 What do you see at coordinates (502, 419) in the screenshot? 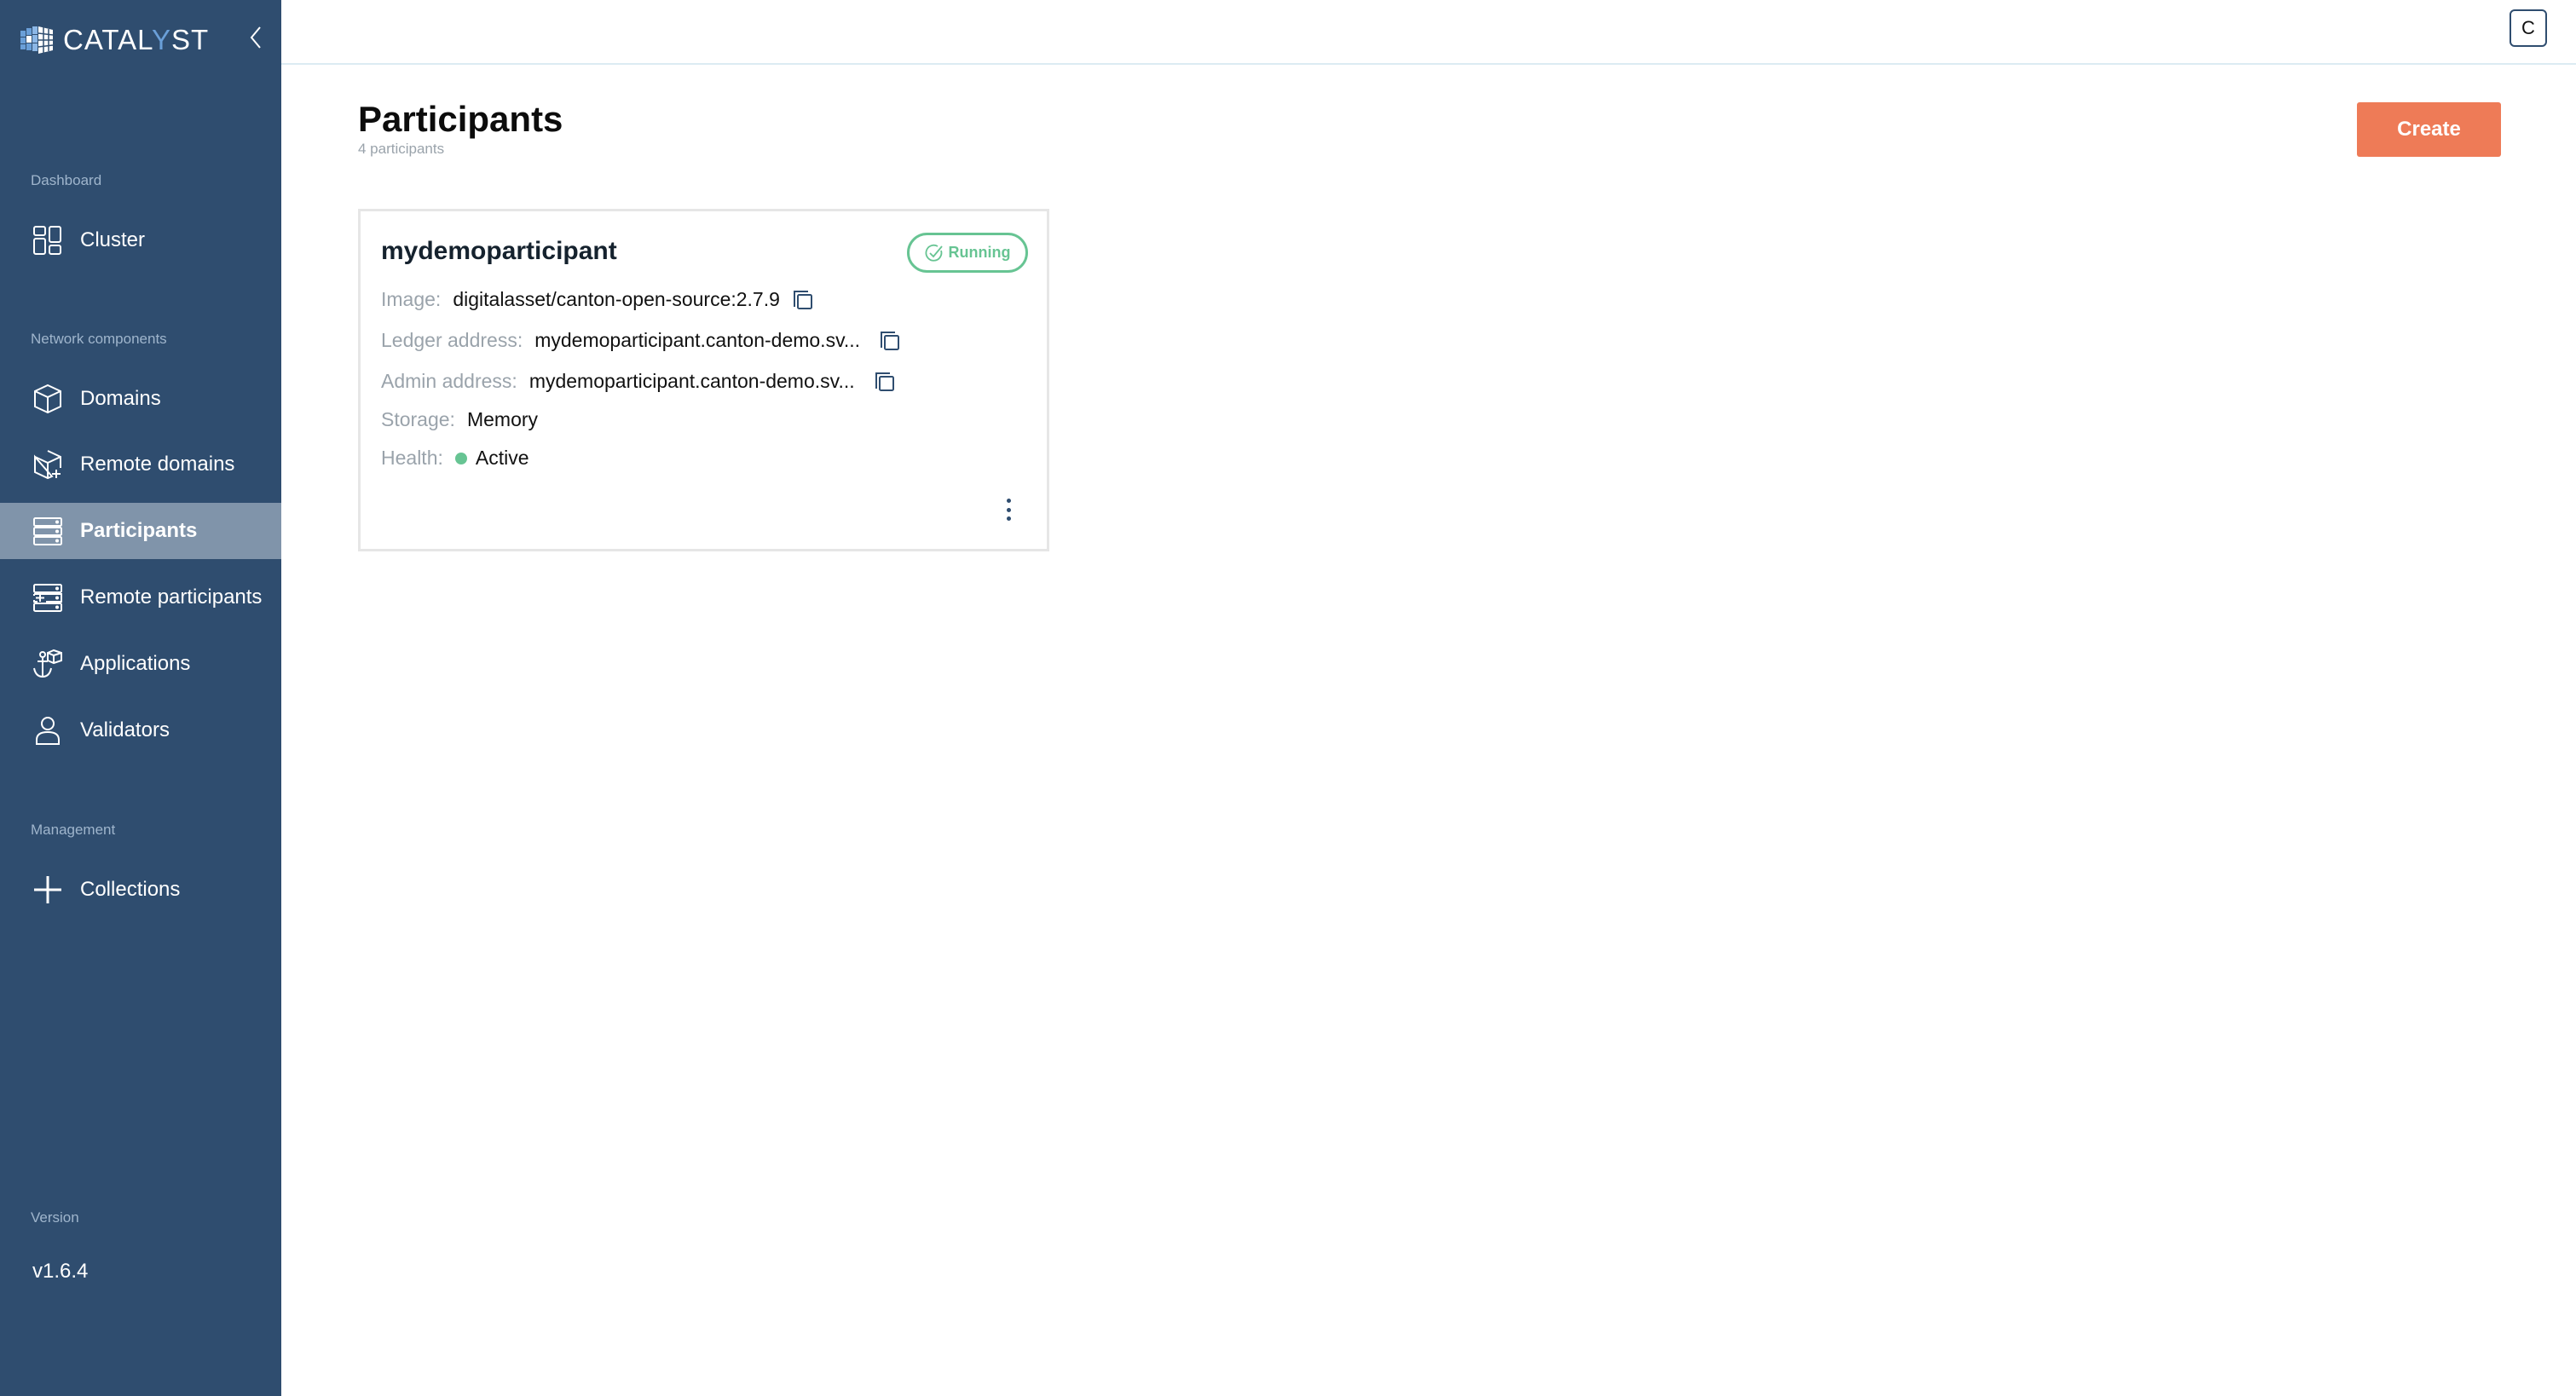
I see `storage-value: Memory` at bounding box center [502, 419].